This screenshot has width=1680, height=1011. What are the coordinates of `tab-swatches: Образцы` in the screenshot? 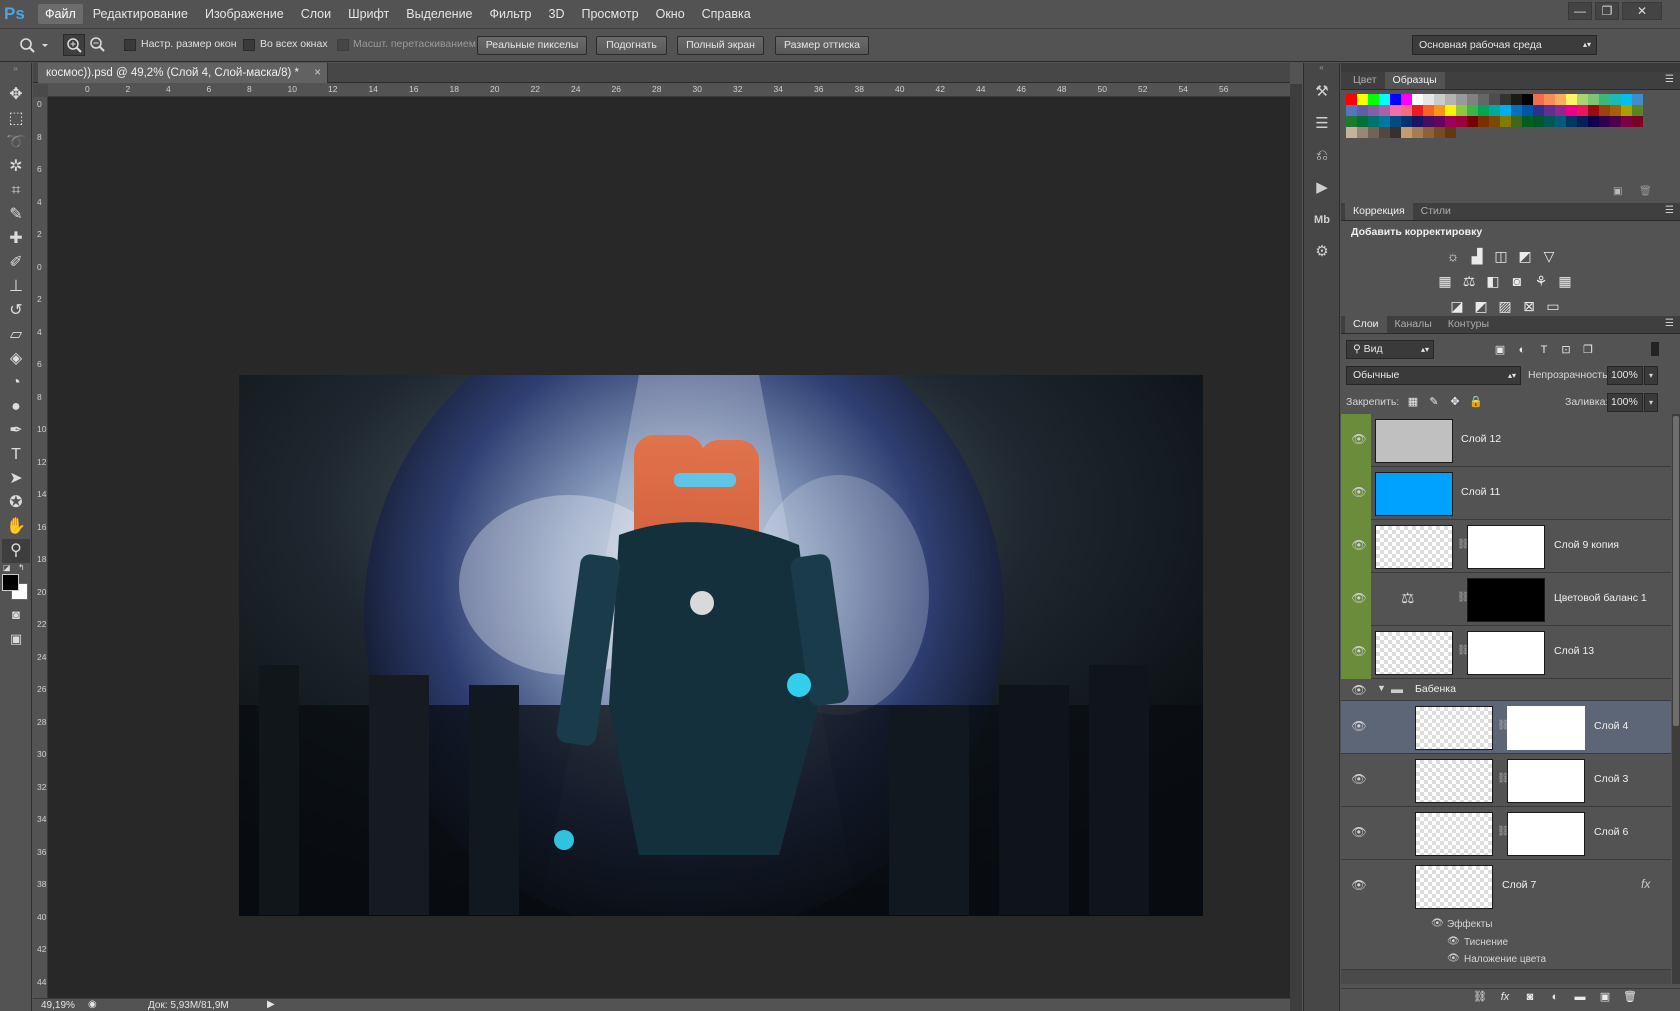 It's located at (1414, 80).